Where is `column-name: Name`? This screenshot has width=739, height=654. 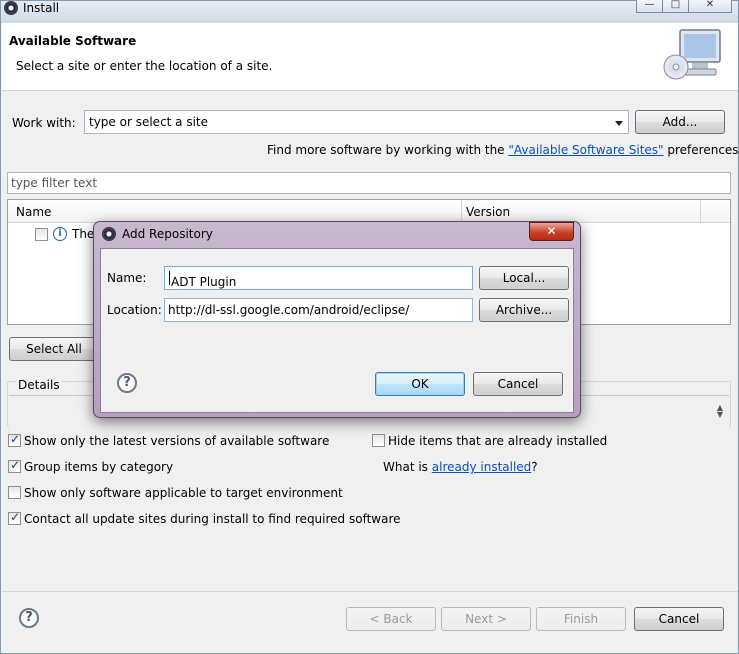 column-name: Name is located at coordinates (33, 212).